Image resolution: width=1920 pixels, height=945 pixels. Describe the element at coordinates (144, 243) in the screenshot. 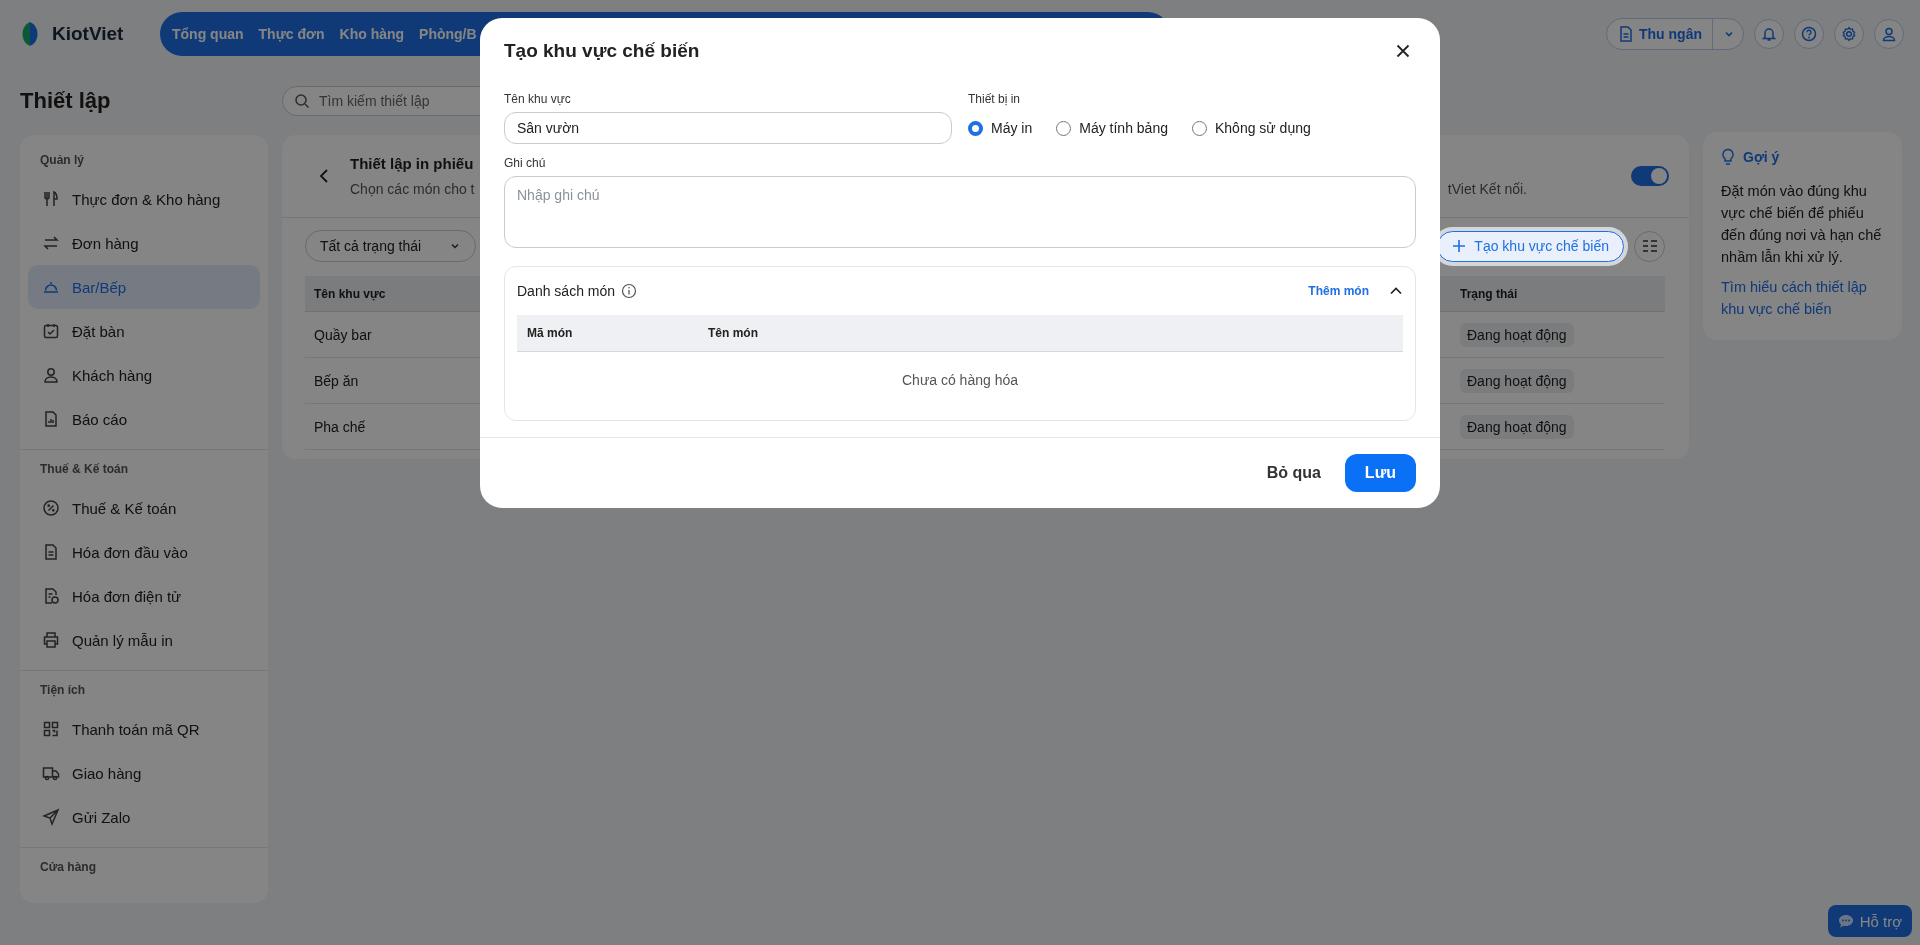

I see `sidebar-item: Đơn hàng` at that location.